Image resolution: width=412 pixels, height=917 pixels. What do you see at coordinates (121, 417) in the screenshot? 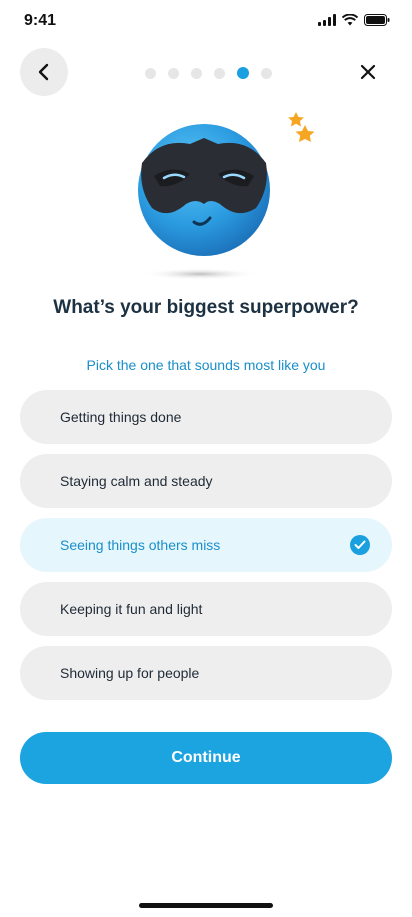
I see `answer-option-label: Getting things done` at bounding box center [121, 417].